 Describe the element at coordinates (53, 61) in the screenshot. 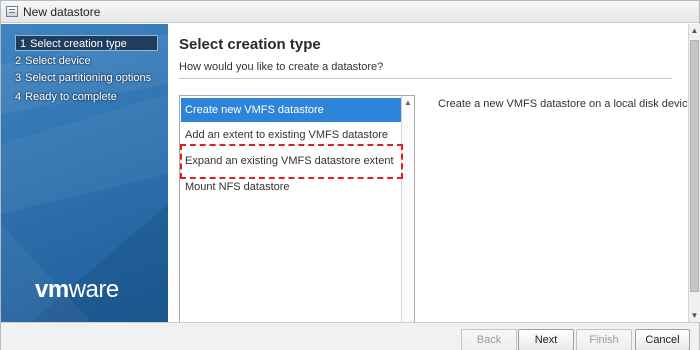

I see `step-select-device: 2 Select device` at that location.